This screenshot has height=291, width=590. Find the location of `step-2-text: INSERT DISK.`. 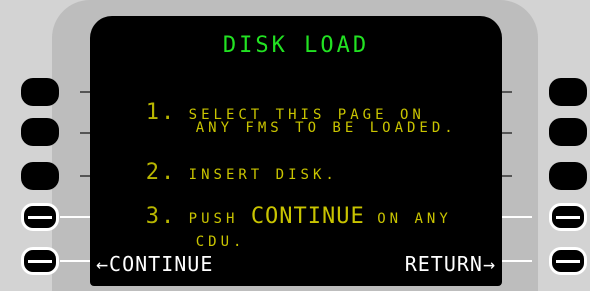

step-2-text: INSERT DISK. is located at coordinates (263, 175).